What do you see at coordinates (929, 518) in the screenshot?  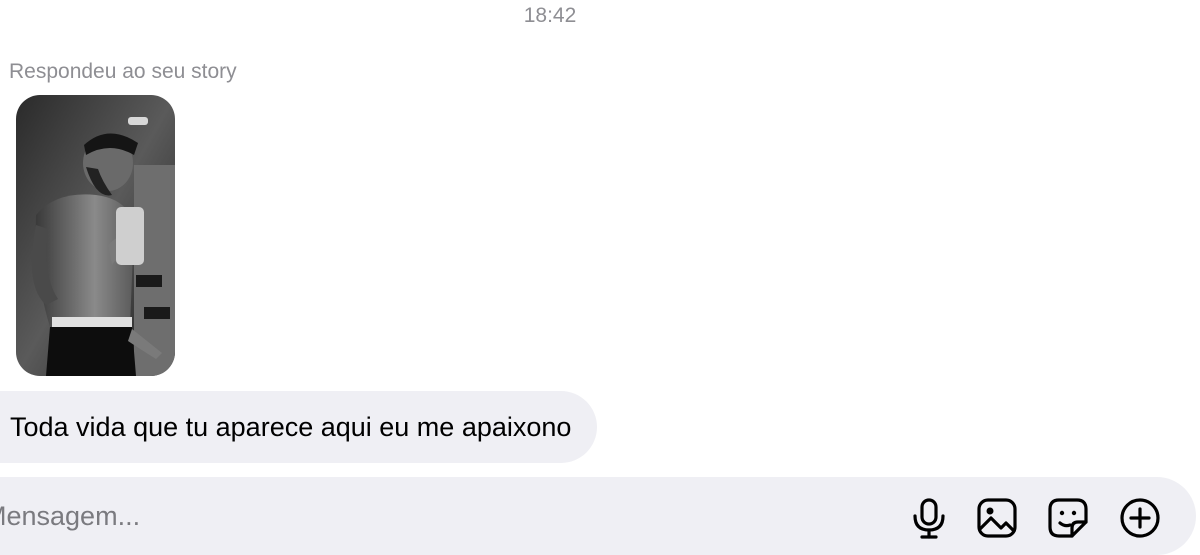 I see `microphone-icon` at bounding box center [929, 518].